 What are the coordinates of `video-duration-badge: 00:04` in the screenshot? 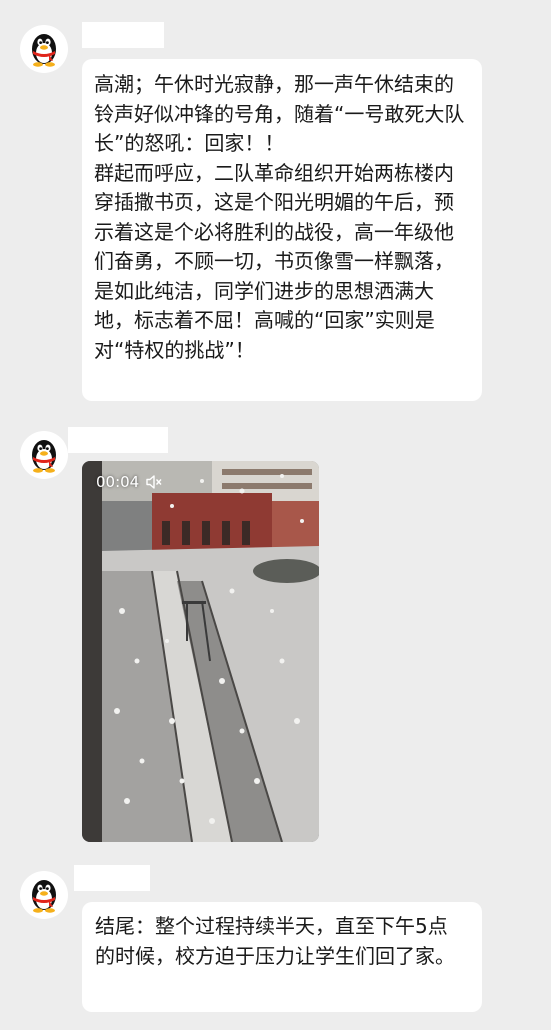 It's located at (129, 482).